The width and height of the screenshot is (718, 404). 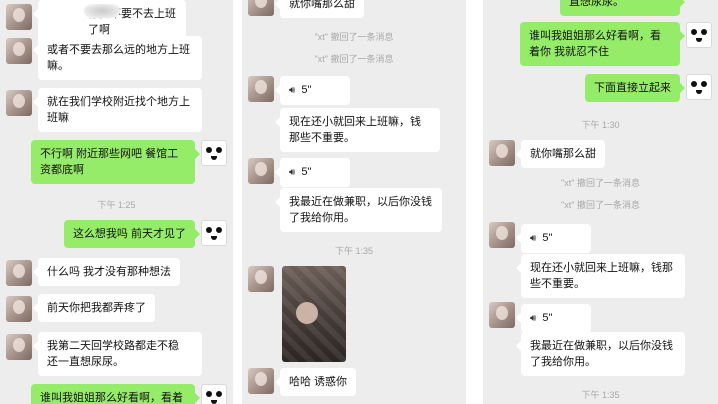 I want to click on message-text: 谁叫我姐姐那么好看啊，看着, so click(x=111, y=398).